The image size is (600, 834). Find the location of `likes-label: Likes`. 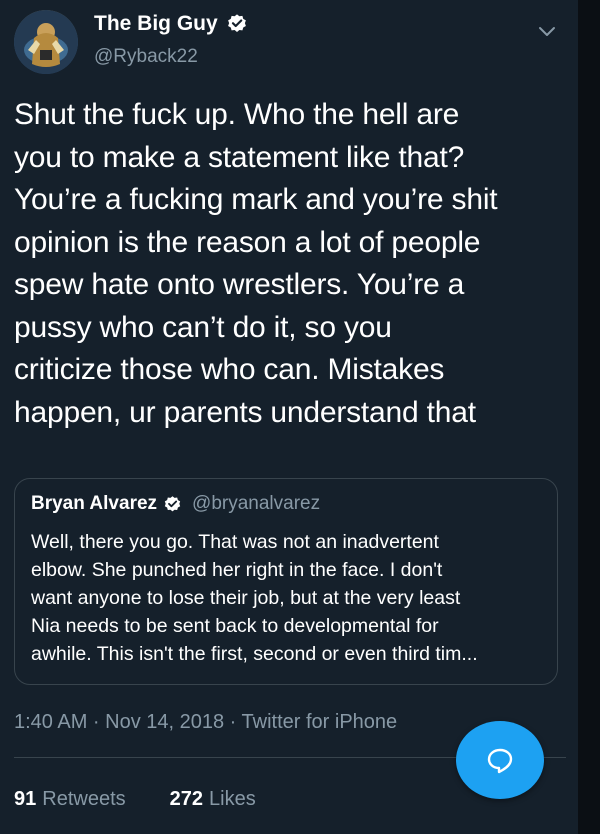

likes-label: Likes is located at coordinates (232, 799).